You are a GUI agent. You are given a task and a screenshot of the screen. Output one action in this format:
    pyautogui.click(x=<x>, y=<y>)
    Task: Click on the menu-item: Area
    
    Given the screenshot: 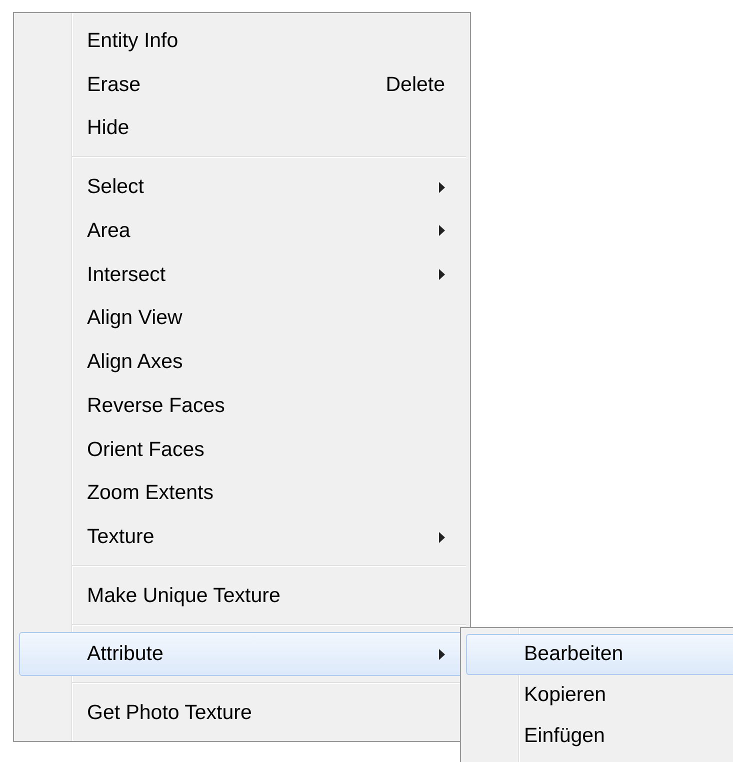 What is the action you would take?
    pyautogui.click(x=243, y=230)
    